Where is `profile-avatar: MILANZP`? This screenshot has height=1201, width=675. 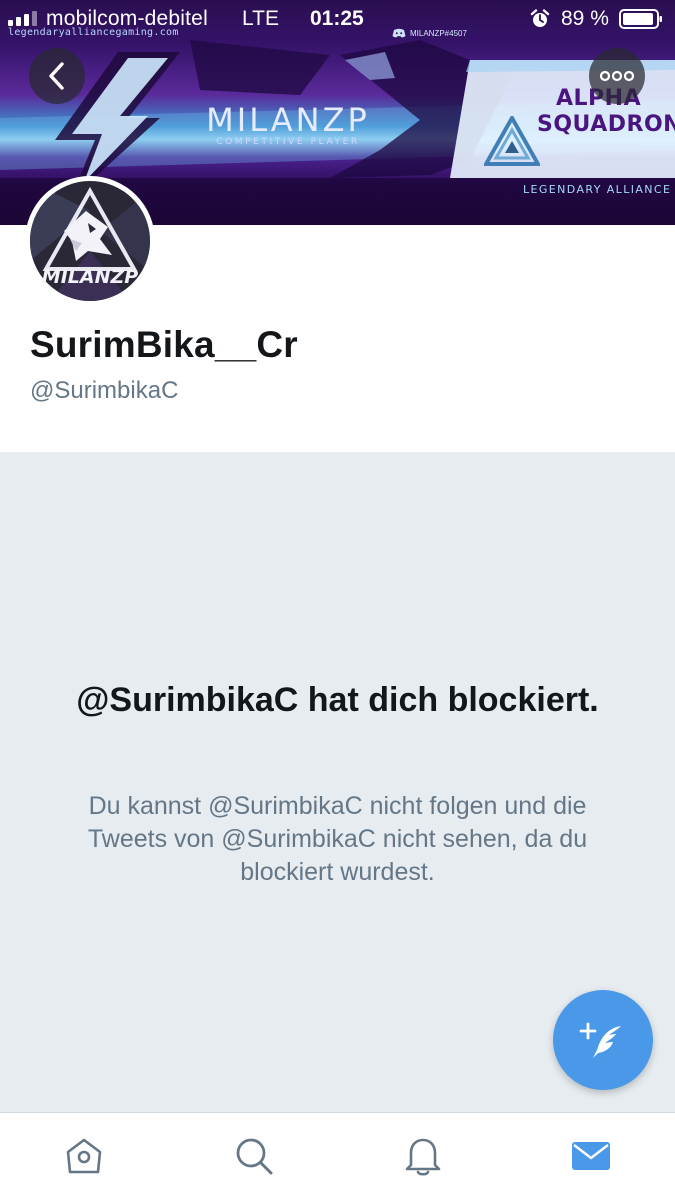
profile-avatar: MILANZP is located at coordinates (90, 241).